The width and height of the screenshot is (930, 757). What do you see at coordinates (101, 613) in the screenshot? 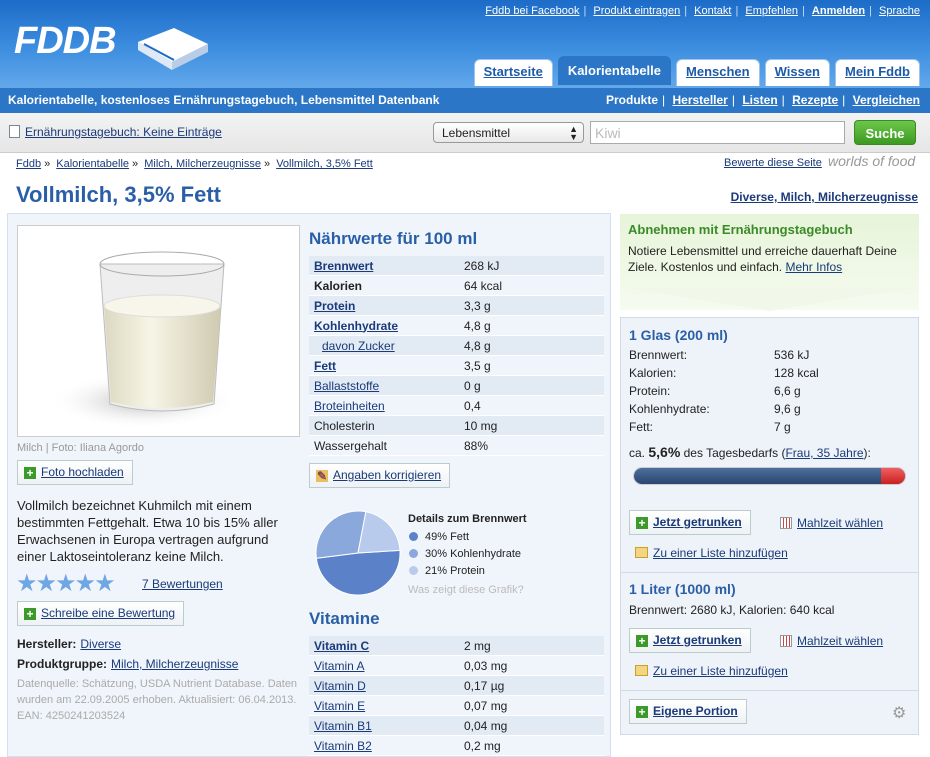
I see `write-review-button: + Schreibe eine Bewertung` at bounding box center [101, 613].